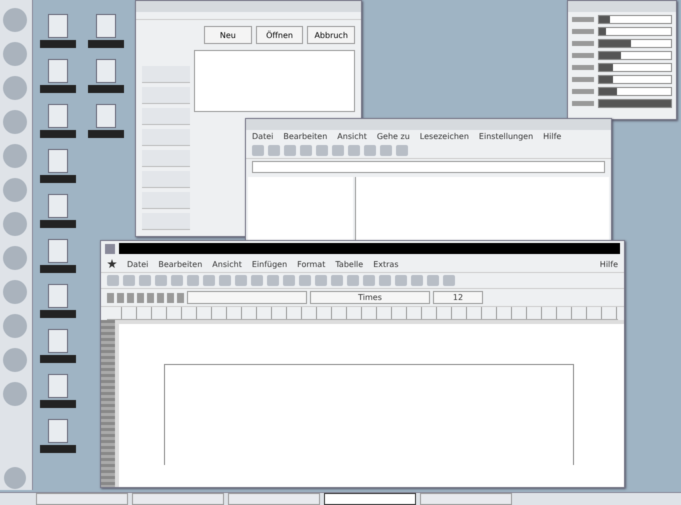 The image size is (681, 505). I want to click on meter-label-bar, so click(583, 55).